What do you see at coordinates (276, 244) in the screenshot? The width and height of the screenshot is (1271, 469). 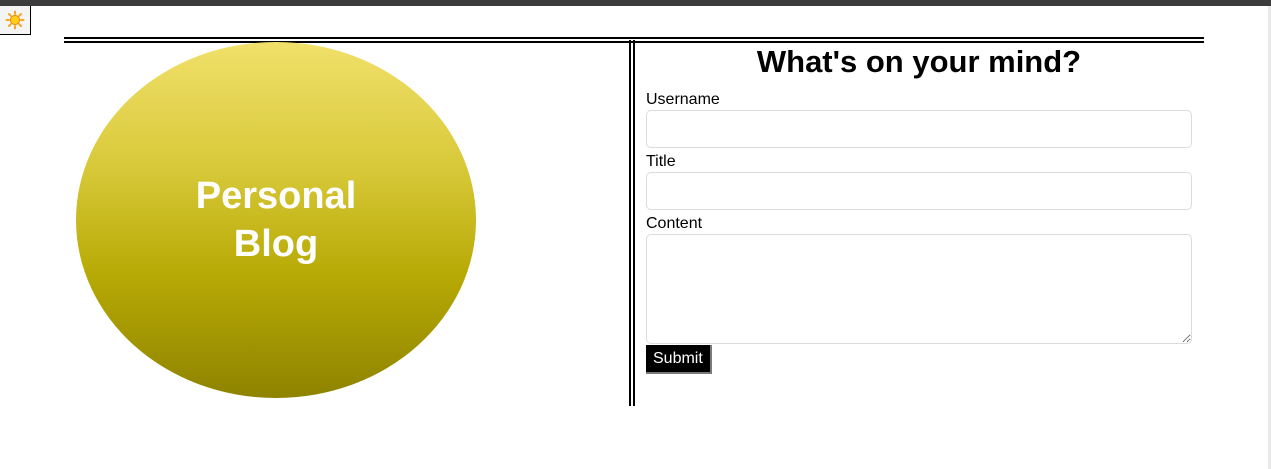 I see `blog-logo-line2: Blog` at bounding box center [276, 244].